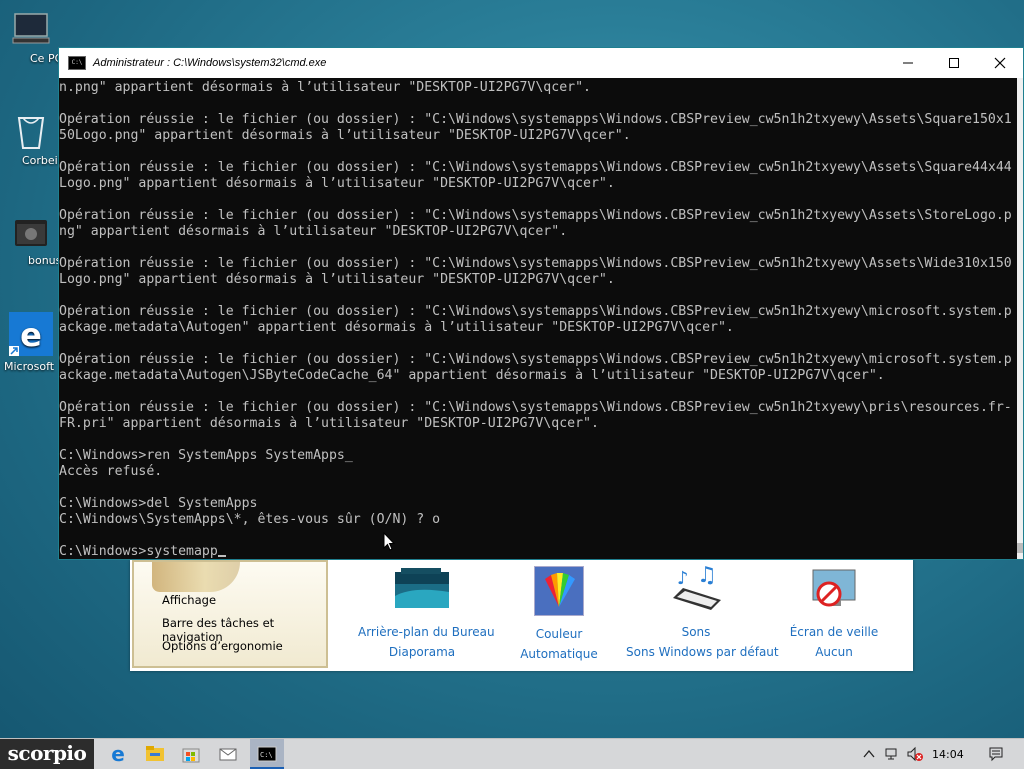  I want to click on taskbar-store-button, so click(191, 754).